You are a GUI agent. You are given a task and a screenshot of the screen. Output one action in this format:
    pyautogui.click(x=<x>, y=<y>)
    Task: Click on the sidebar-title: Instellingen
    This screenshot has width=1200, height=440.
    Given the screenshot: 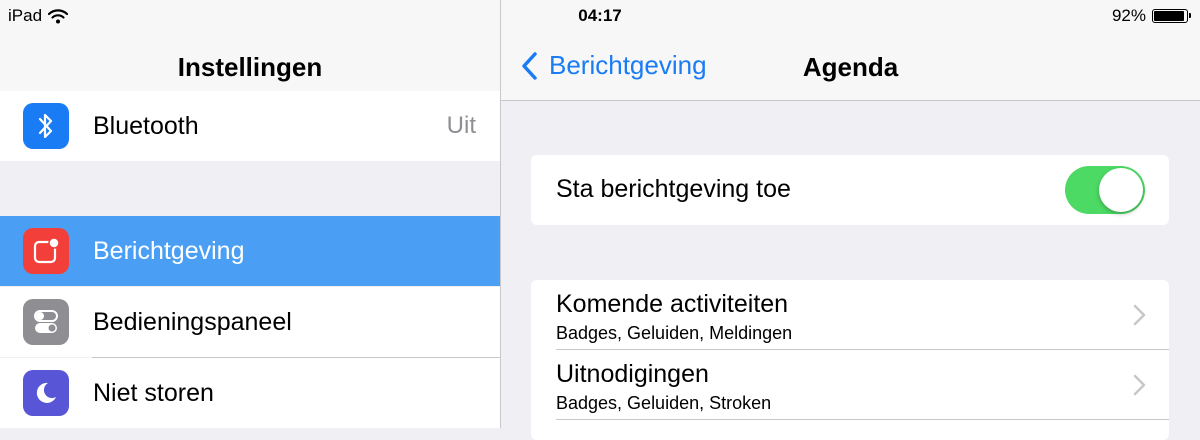 What is the action you would take?
    pyautogui.click(x=250, y=67)
    